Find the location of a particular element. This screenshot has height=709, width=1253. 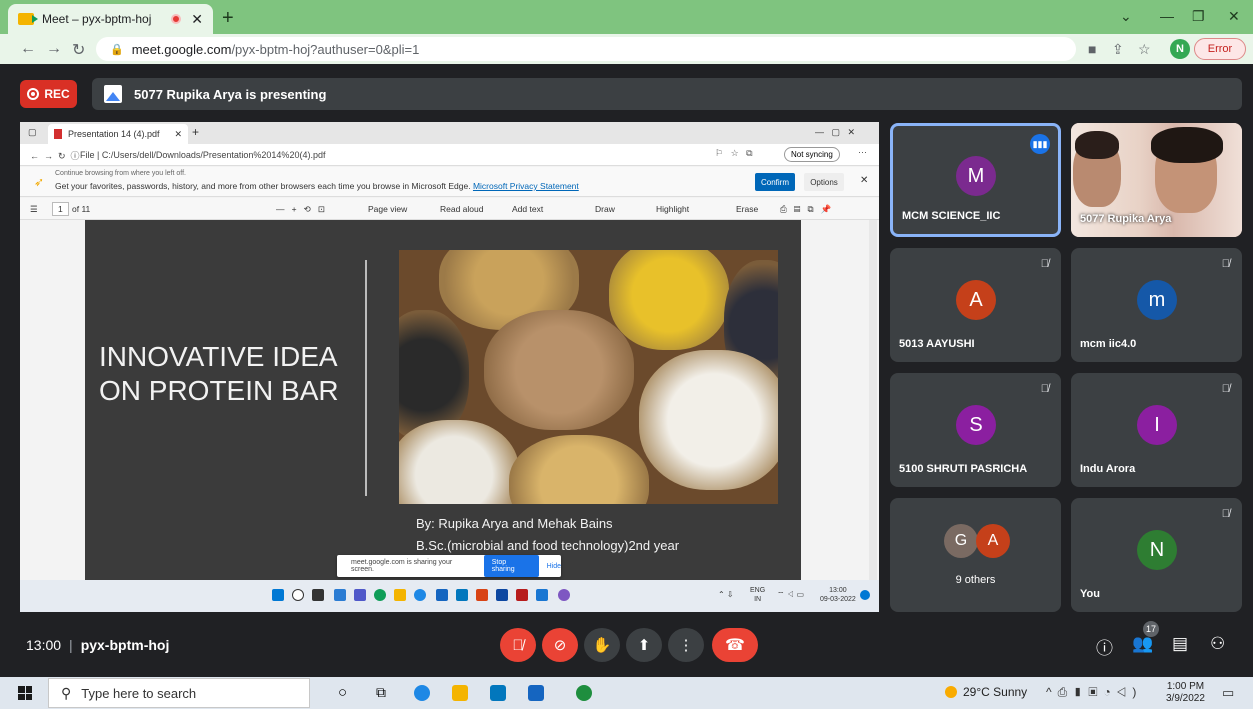

participant-tile-mcm-science: ▮▮▮ M MCM SCIENCE_IIC is located at coordinates (975, 180).